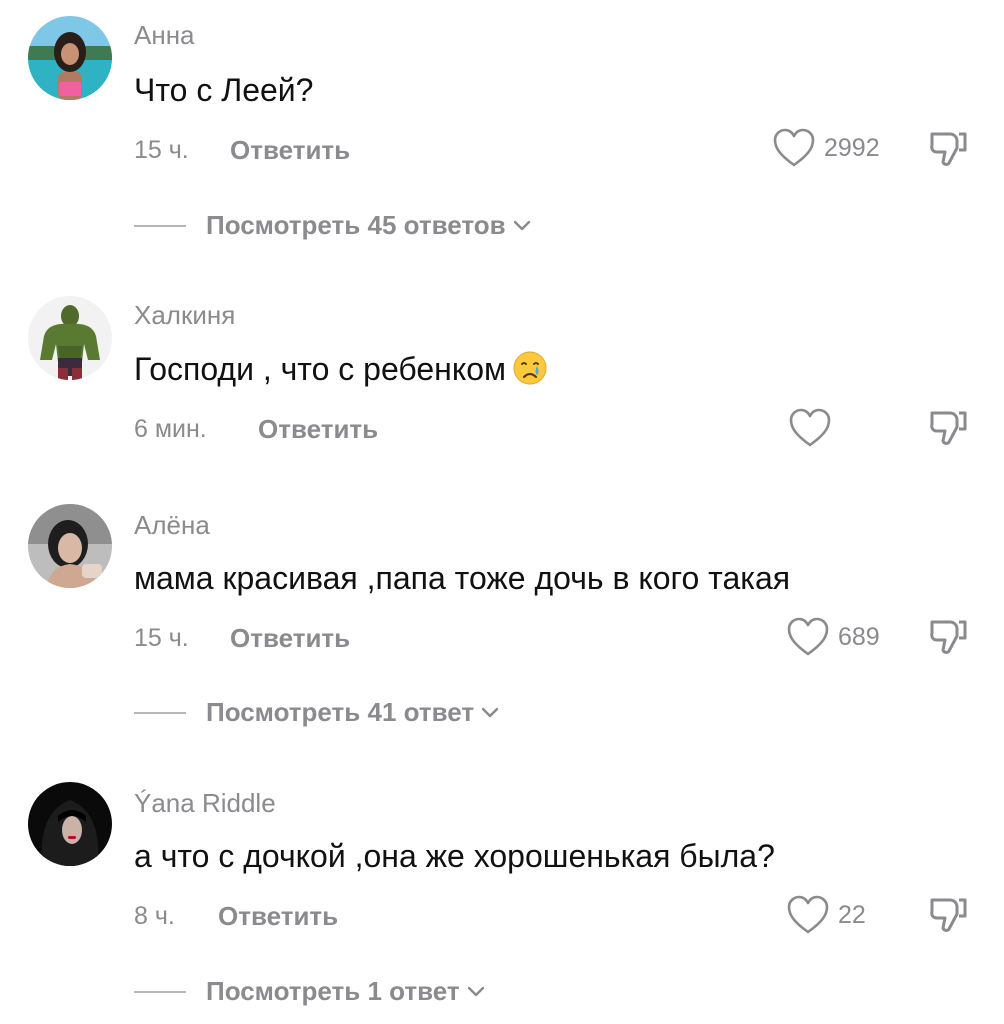 This screenshot has height=1024, width=1004. I want to click on like-button, so click(814, 428).